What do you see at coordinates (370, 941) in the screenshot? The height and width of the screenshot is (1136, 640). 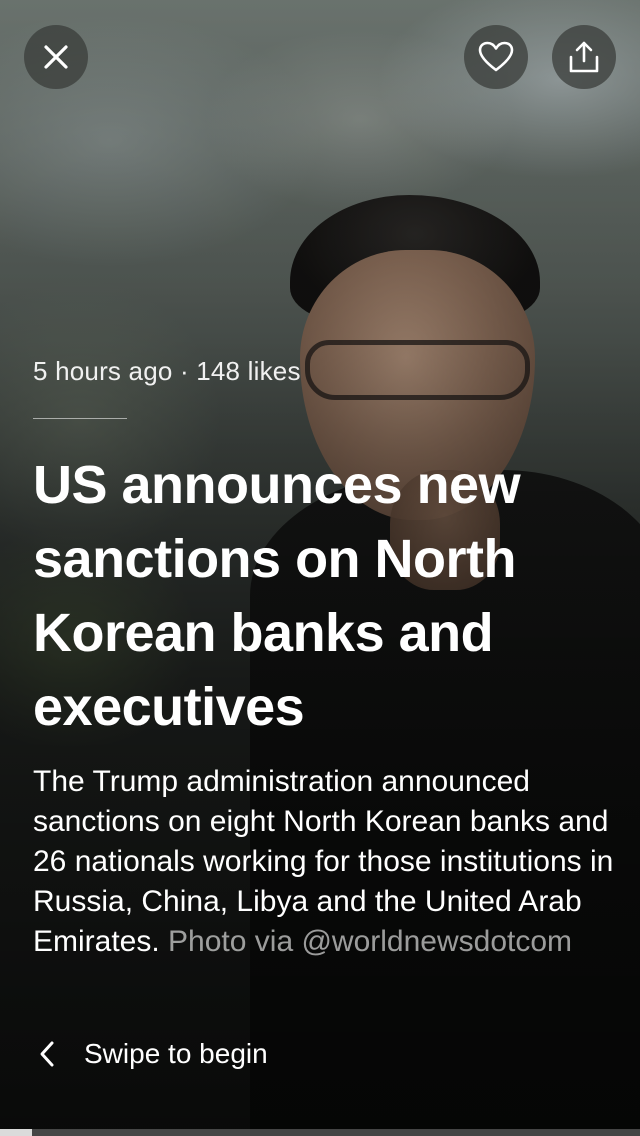 I see `photo-credit: Photo via @worldnewsdotcom` at bounding box center [370, 941].